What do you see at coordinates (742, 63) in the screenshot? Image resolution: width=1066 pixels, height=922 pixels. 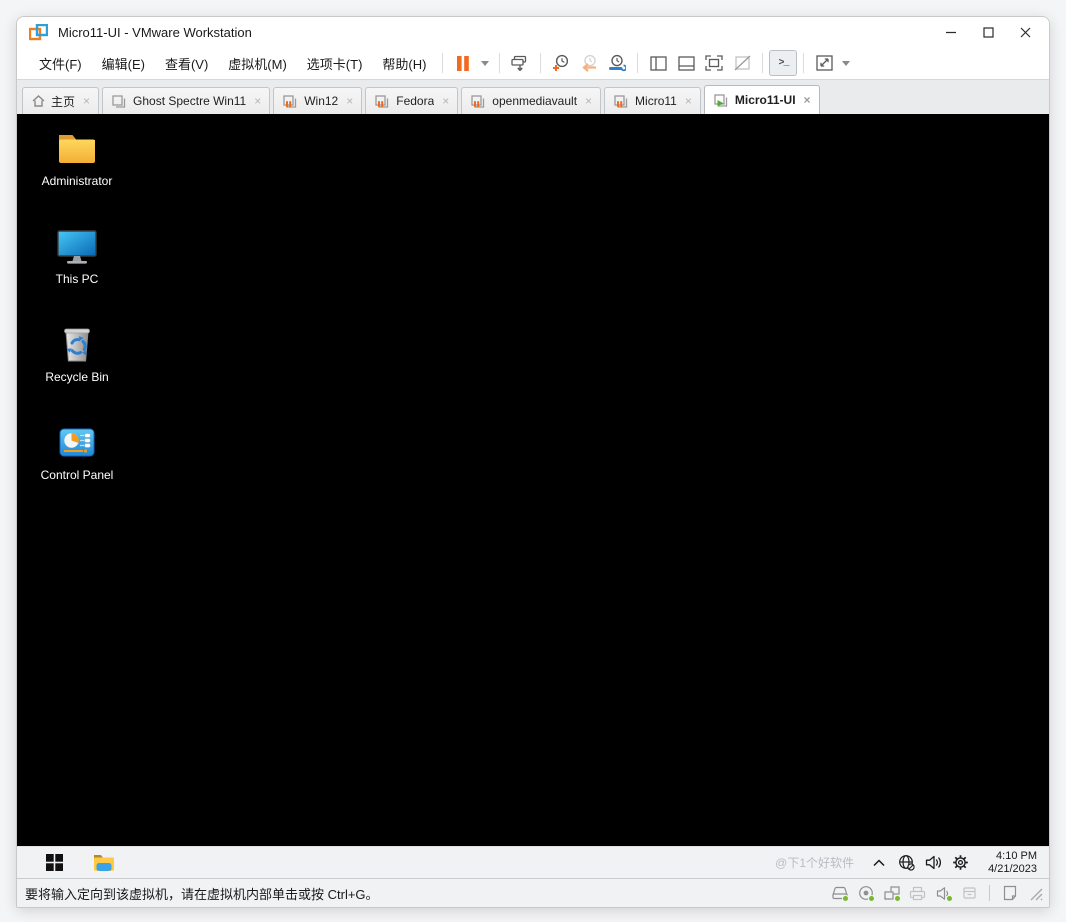 I see `unity-mode-icon` at bounding box center [742, 63].